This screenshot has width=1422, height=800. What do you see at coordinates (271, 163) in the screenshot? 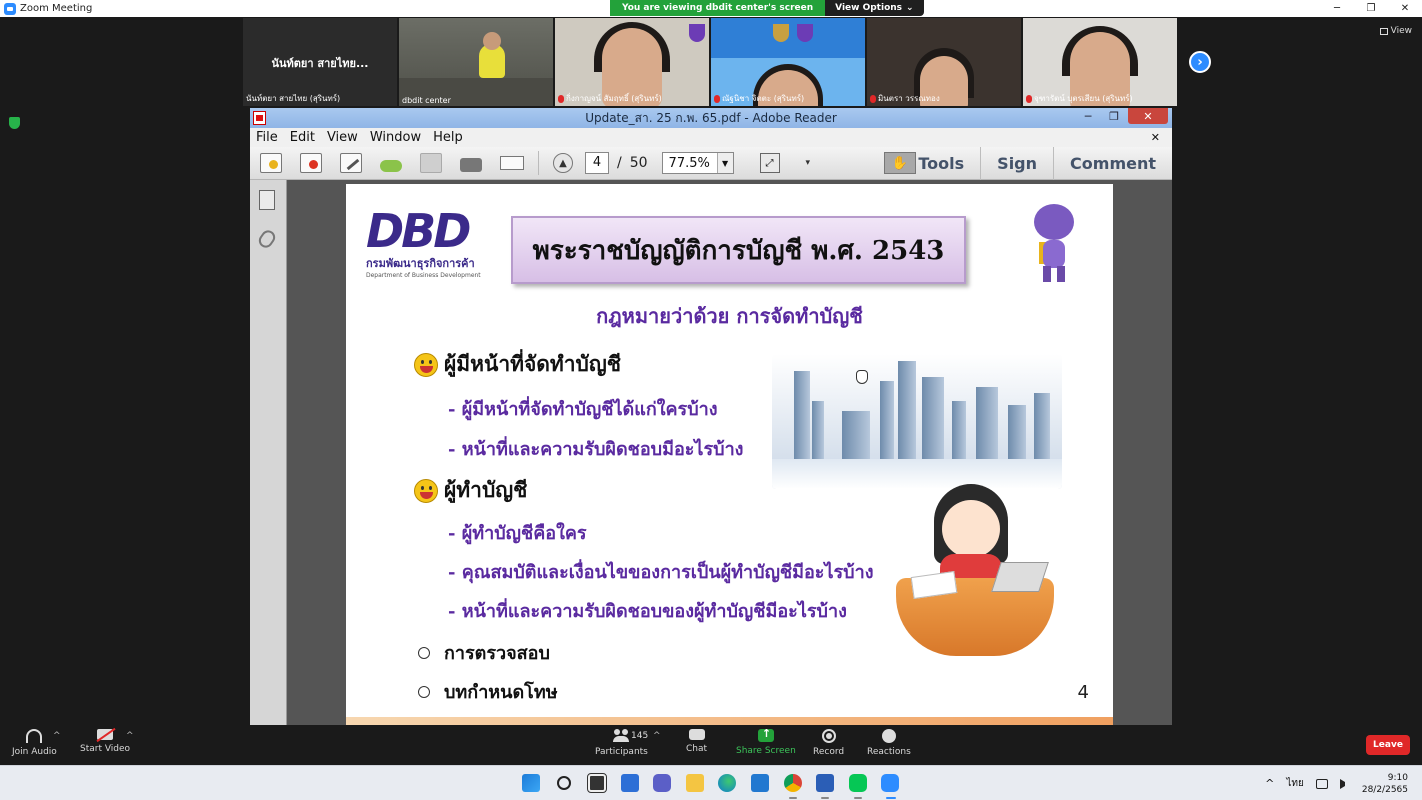
I see `open-icon` at bounding box center [271, 163].